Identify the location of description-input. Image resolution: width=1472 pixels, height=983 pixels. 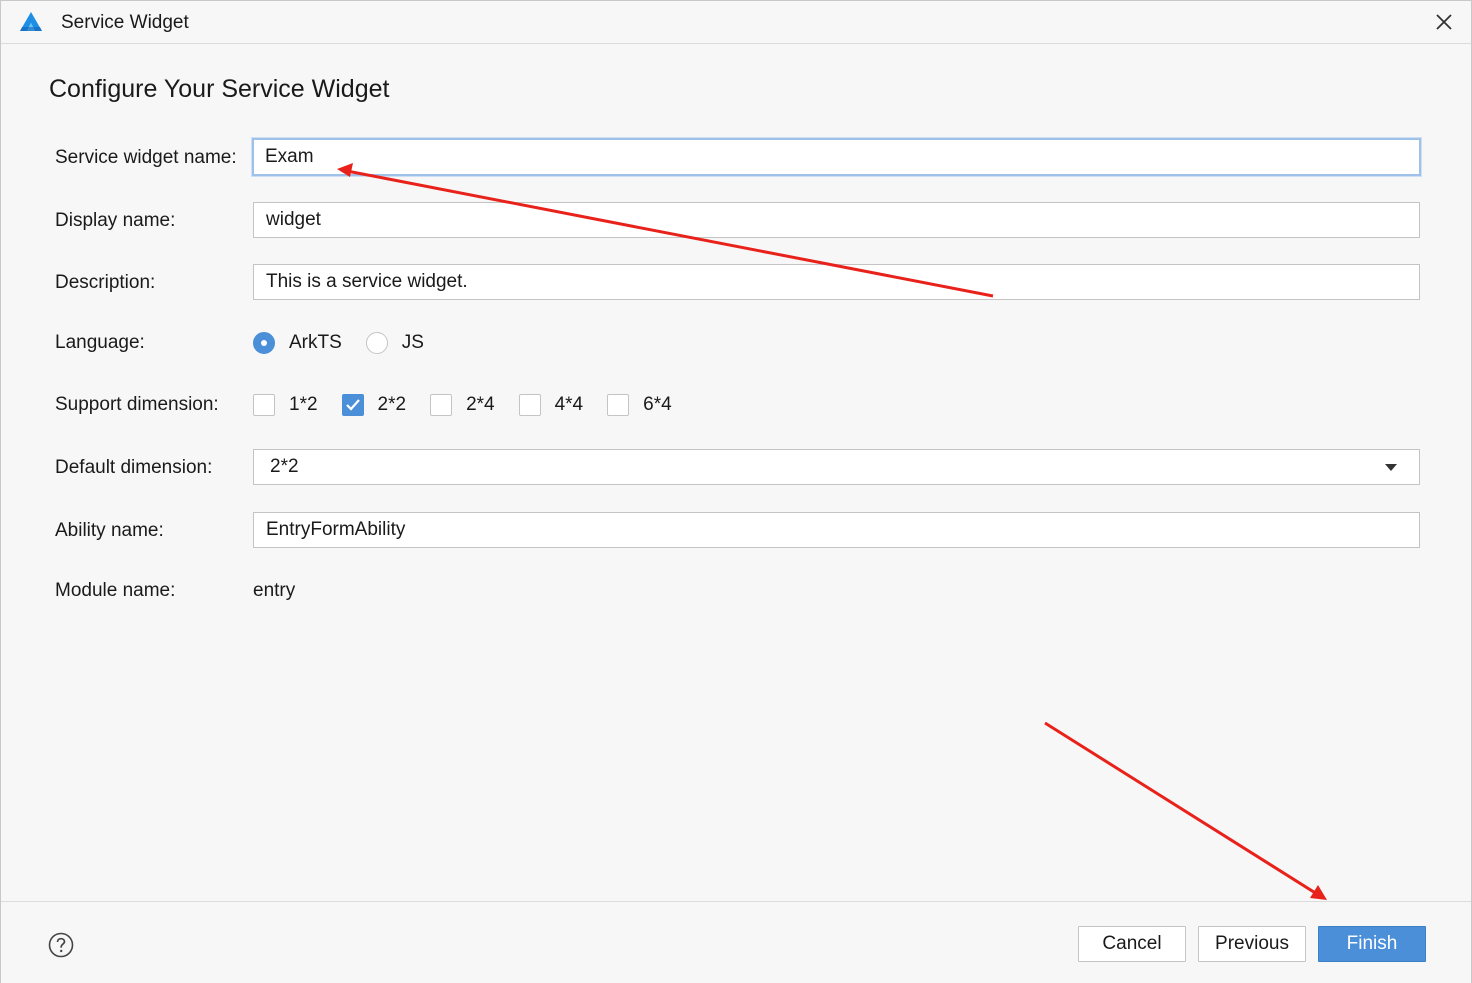
(836, 282).